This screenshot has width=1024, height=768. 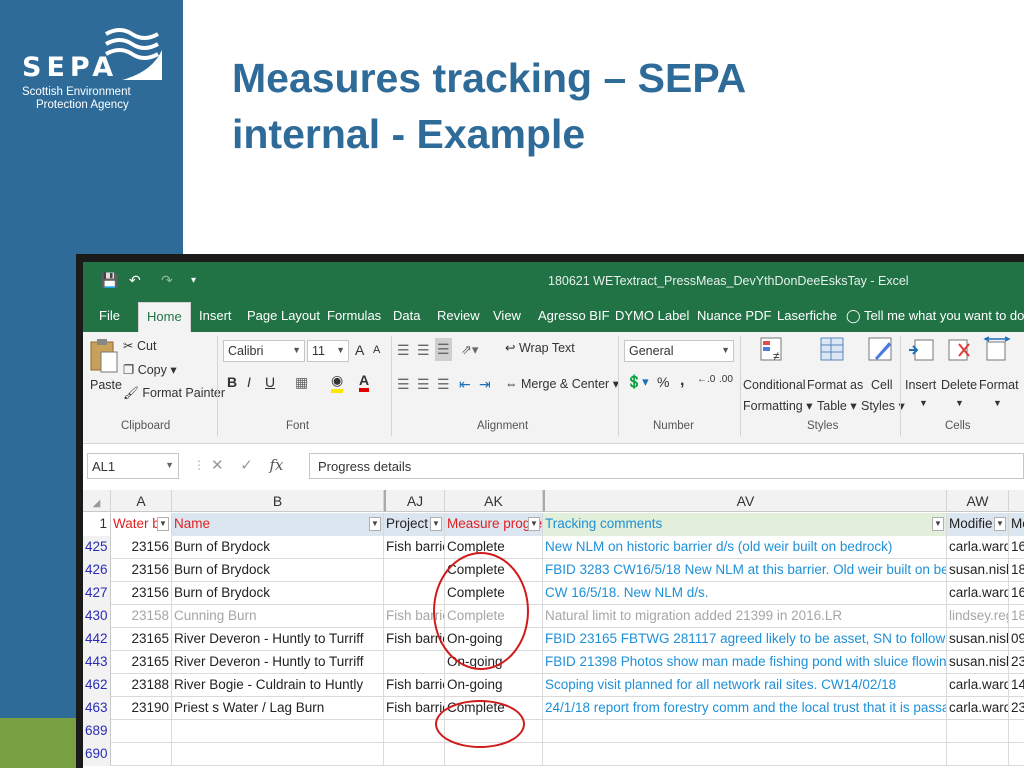 I want to click on cell-water-body: 23190, so click(x=141, y=708).